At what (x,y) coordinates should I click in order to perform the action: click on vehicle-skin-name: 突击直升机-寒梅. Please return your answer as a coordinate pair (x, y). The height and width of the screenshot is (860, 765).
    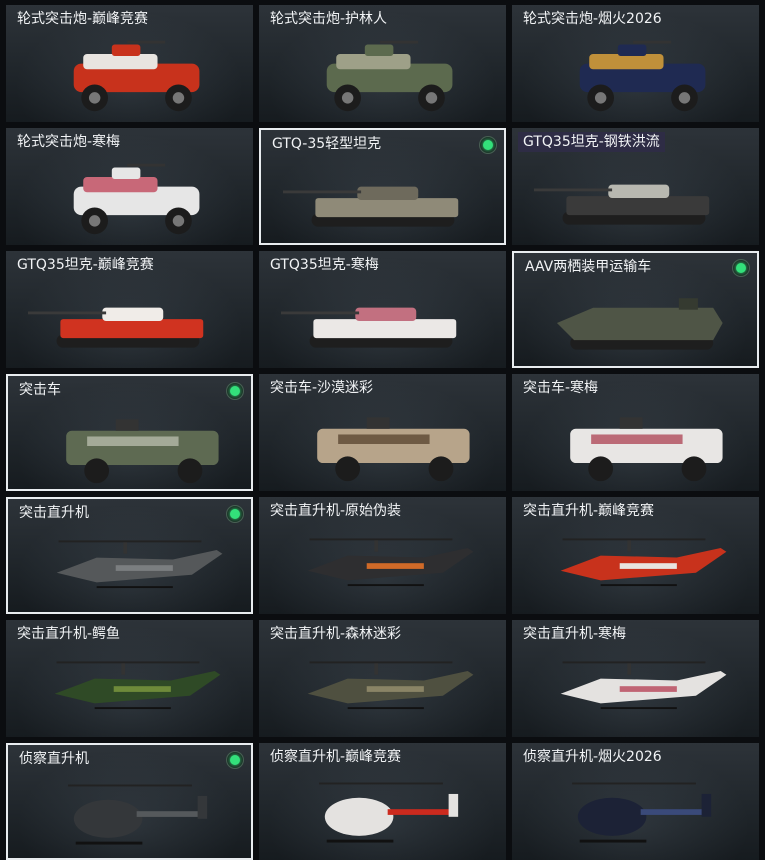
    Looking at the image, I should click on (575, 634).